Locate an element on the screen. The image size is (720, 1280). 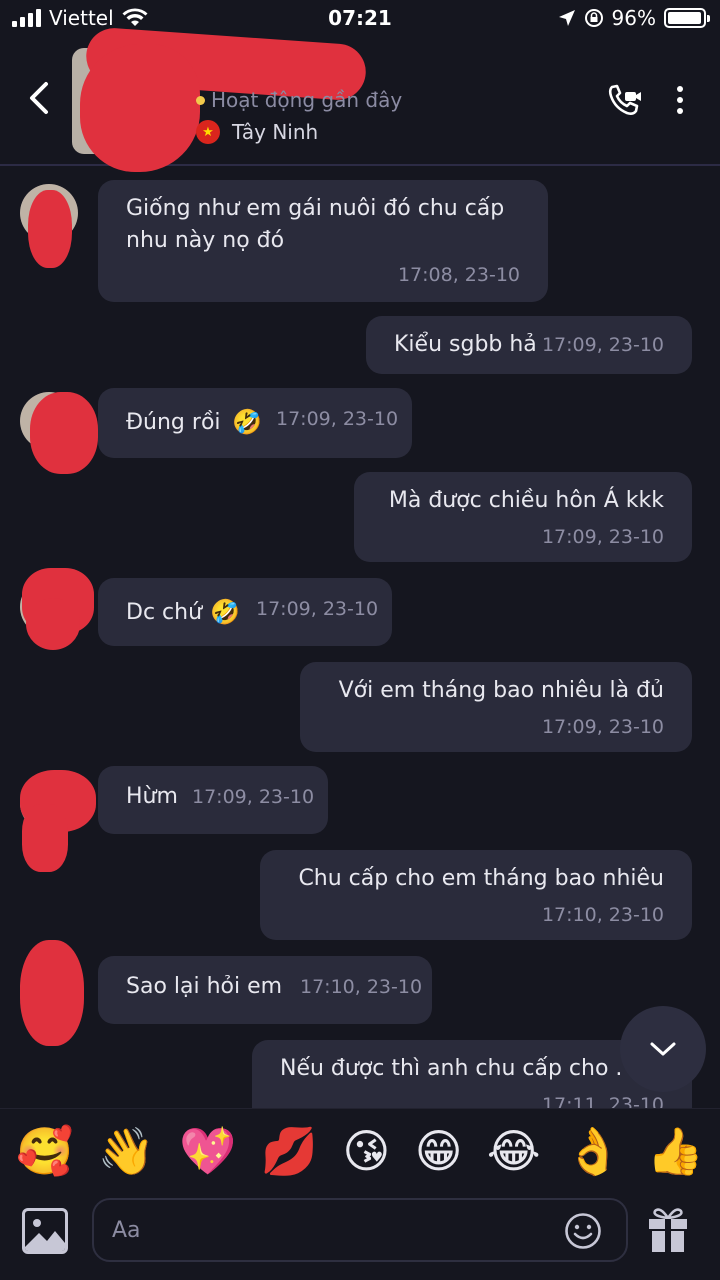
battery-icon is located at coordinates (687, 18).